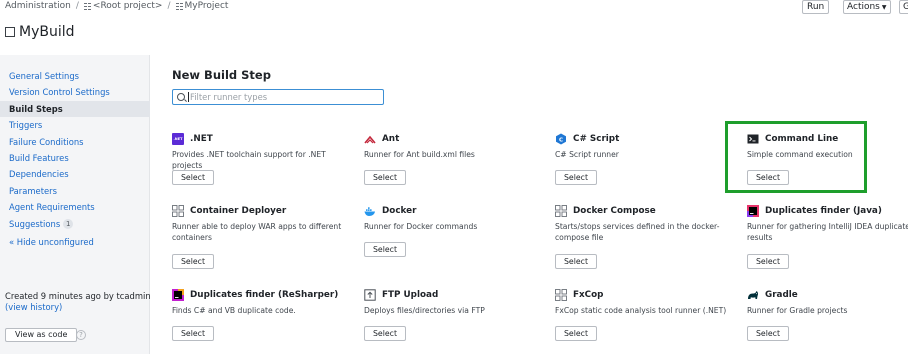 The height and width of the screenshot is (354, 908). I want to click on runner-description: Runner for Ant build.xml files, so click(419, 154).